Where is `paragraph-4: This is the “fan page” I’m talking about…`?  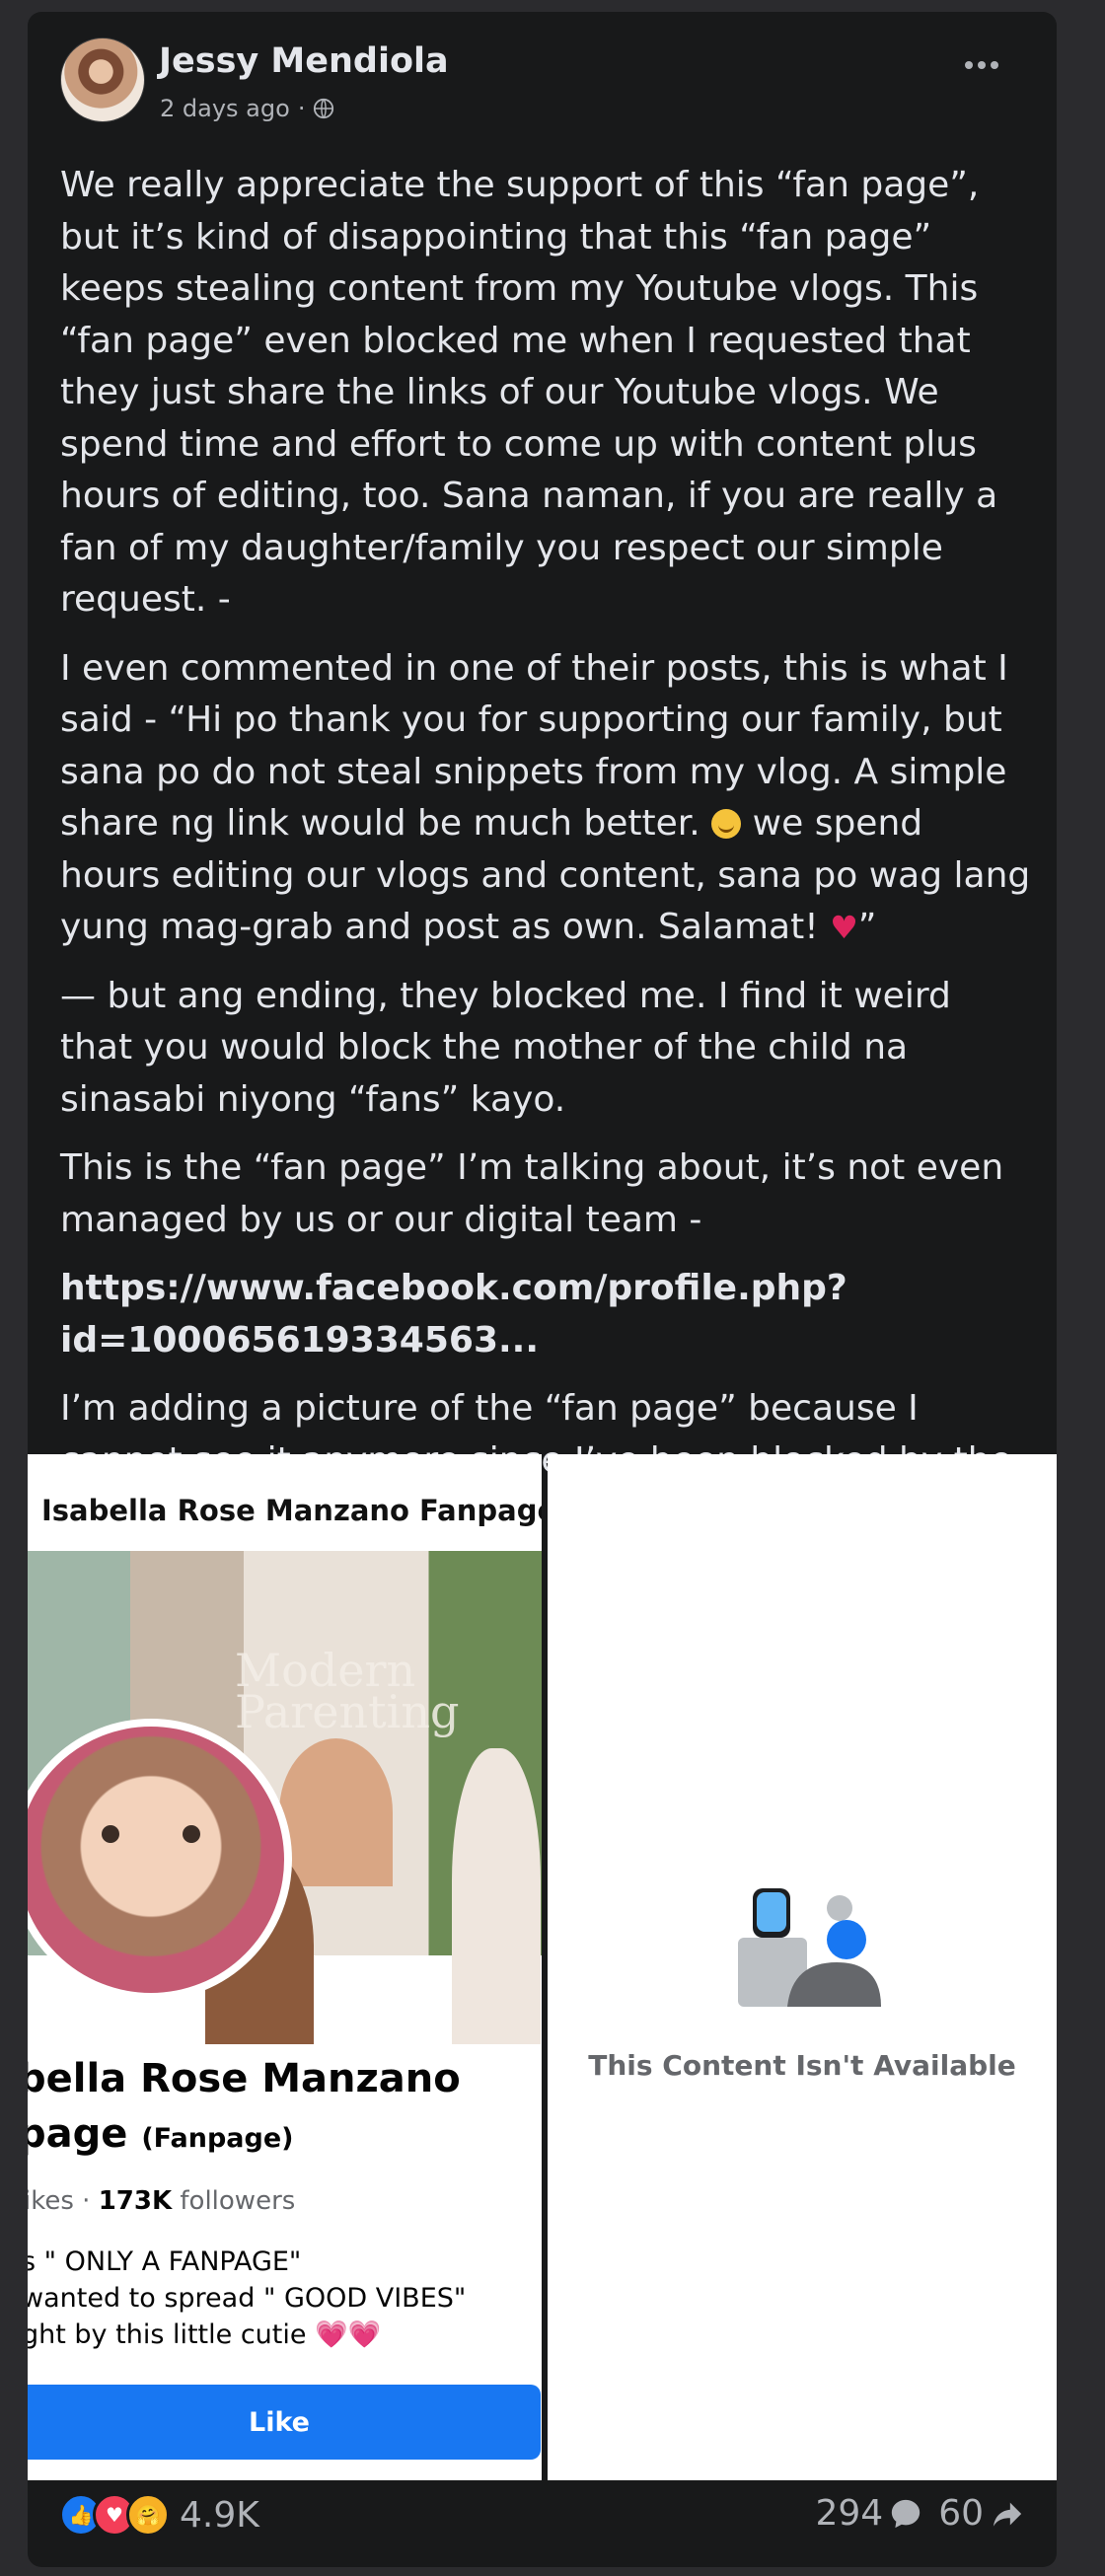
paragraph-4: This is the “fan page” I’m talking about… is located at coordinates (532, 1193).